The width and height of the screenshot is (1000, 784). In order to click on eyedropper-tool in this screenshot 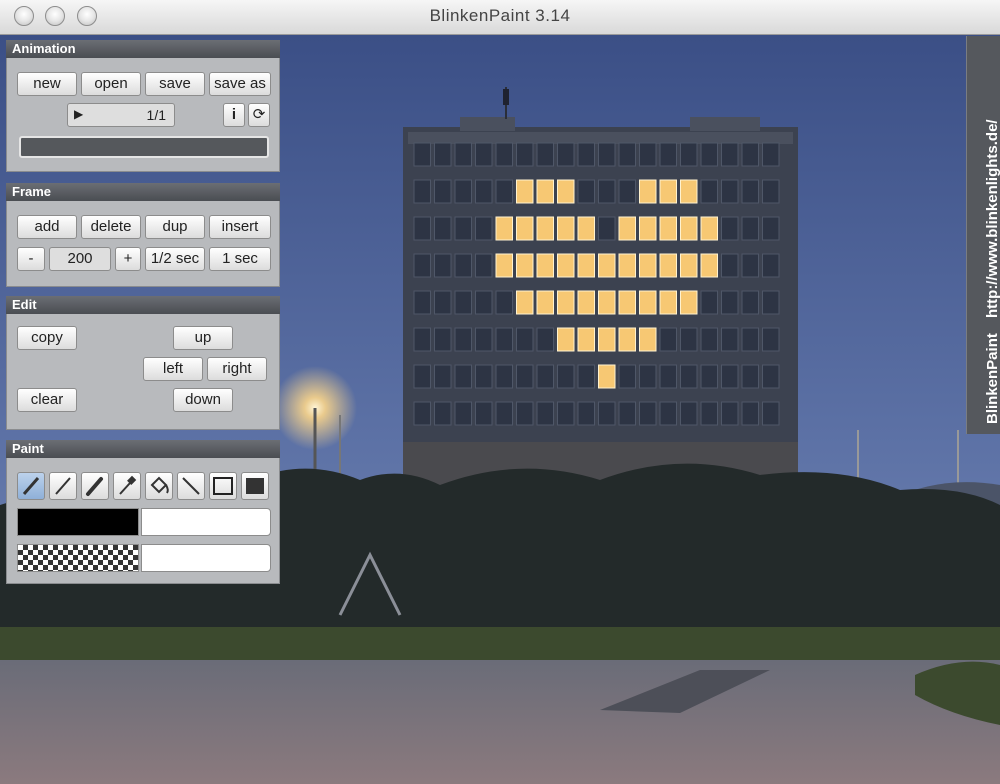, I will do `click(127, 486)`.